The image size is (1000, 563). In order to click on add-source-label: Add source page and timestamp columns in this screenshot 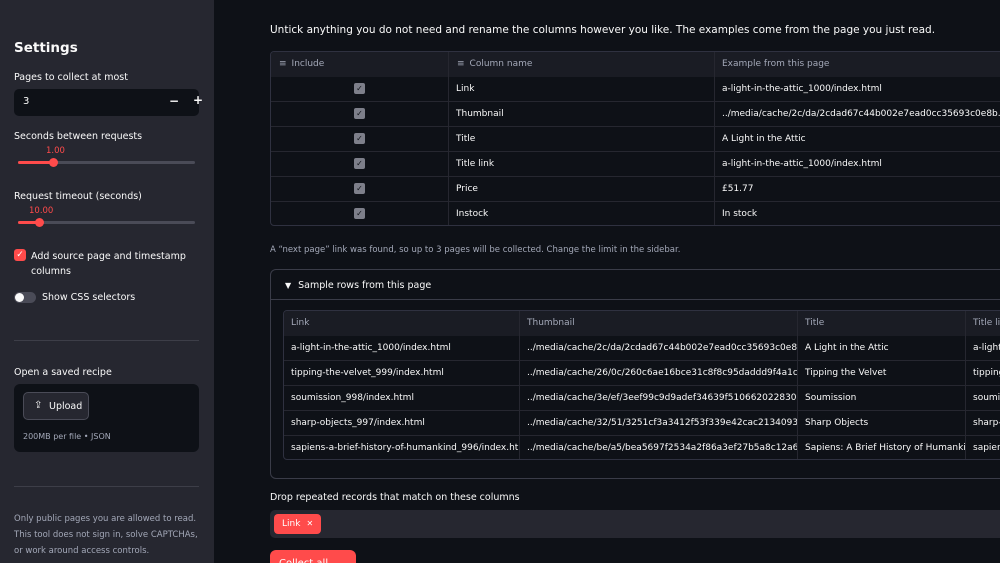, I will do `click(108, 264)`.